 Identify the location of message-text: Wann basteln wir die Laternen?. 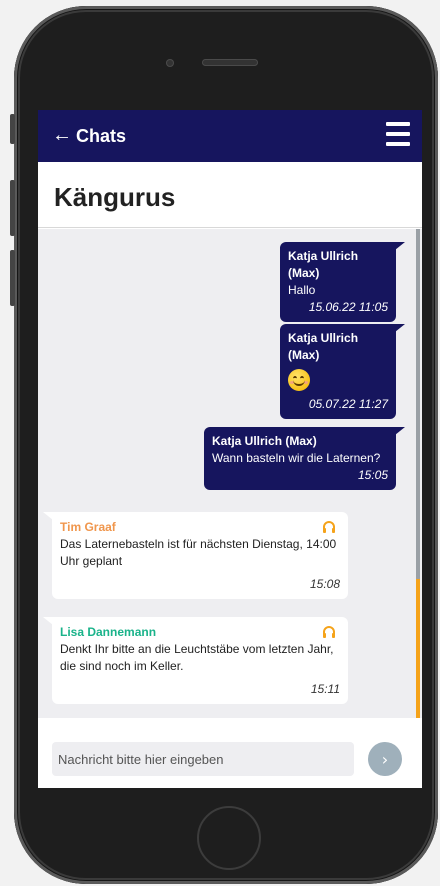
(296, 458).